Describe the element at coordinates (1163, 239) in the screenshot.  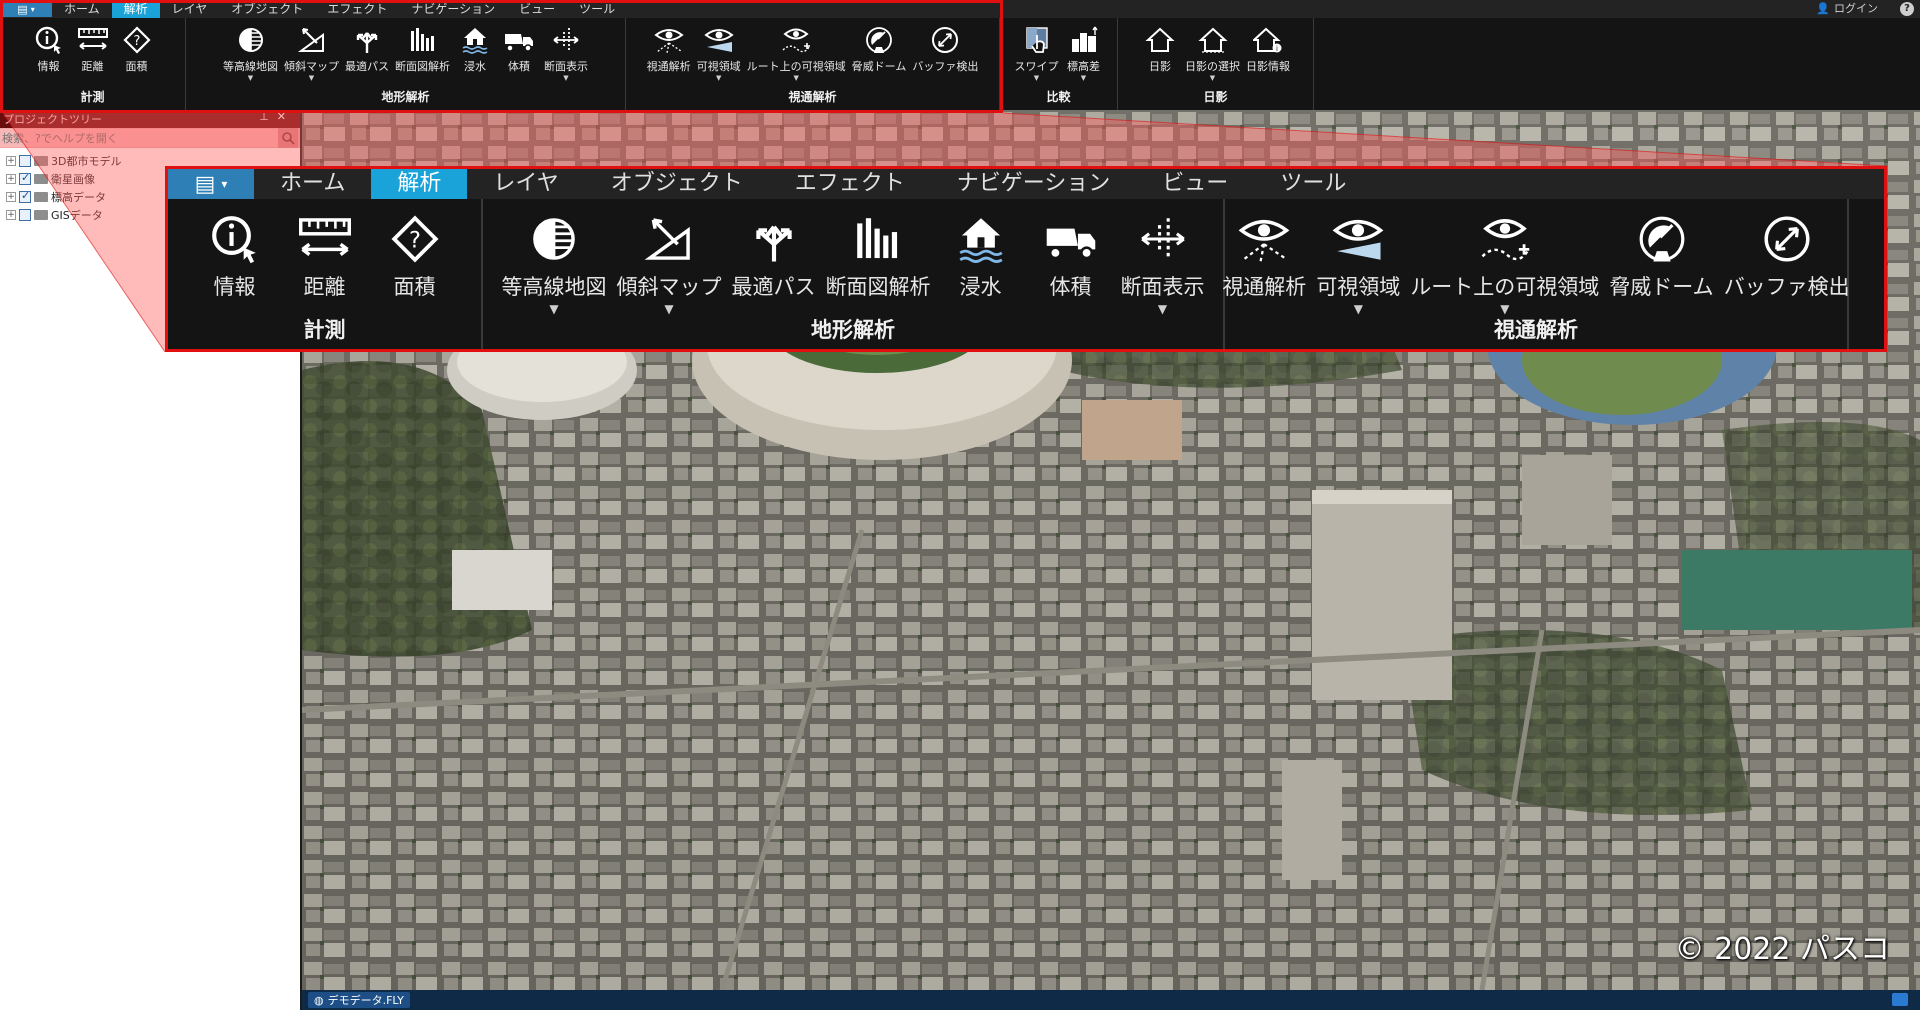
I see `cross-section-icon` at that location.